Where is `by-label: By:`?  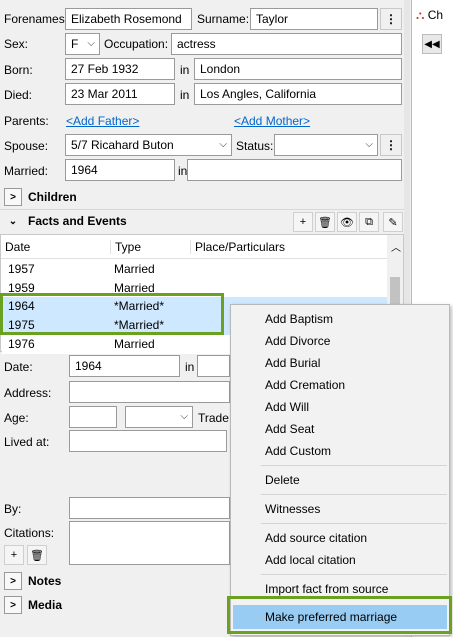 by-label: By: is located at coordinates (13, 509).